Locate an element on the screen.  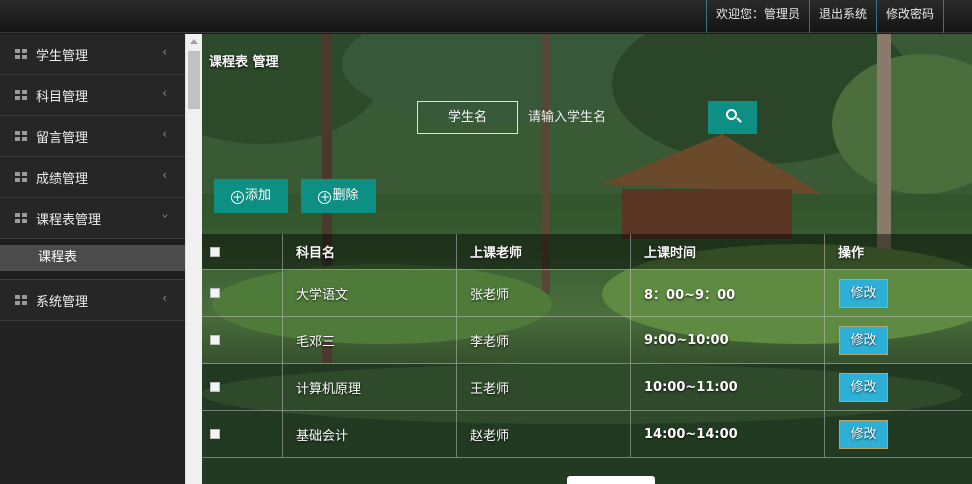
time-cell: 10:00~11:00 is located at coordinates (728, 387).